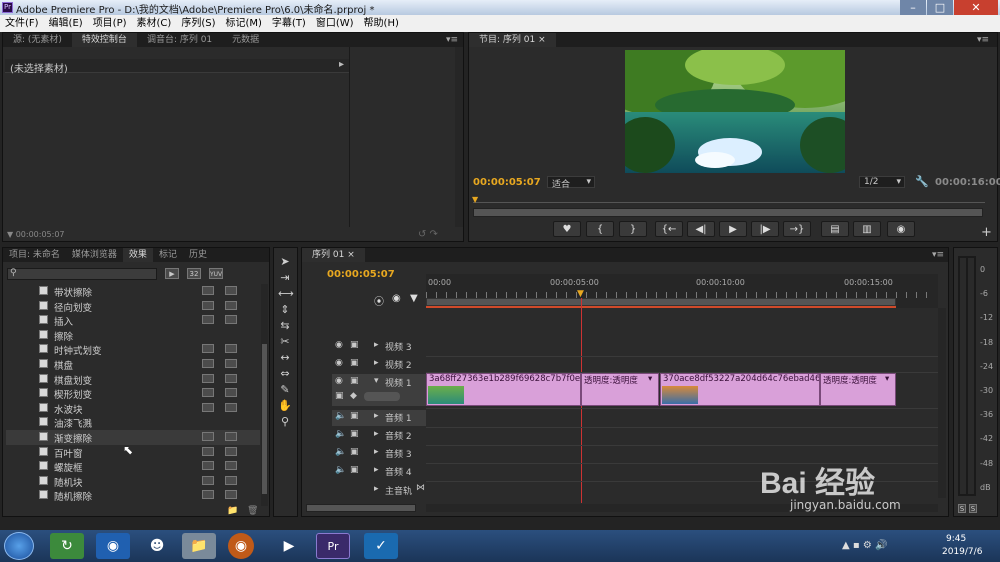 Image resolution: width=1000 pixels, height=562 pixels. I want to click on hand-tool-icon: ✋, so click(285, 406).